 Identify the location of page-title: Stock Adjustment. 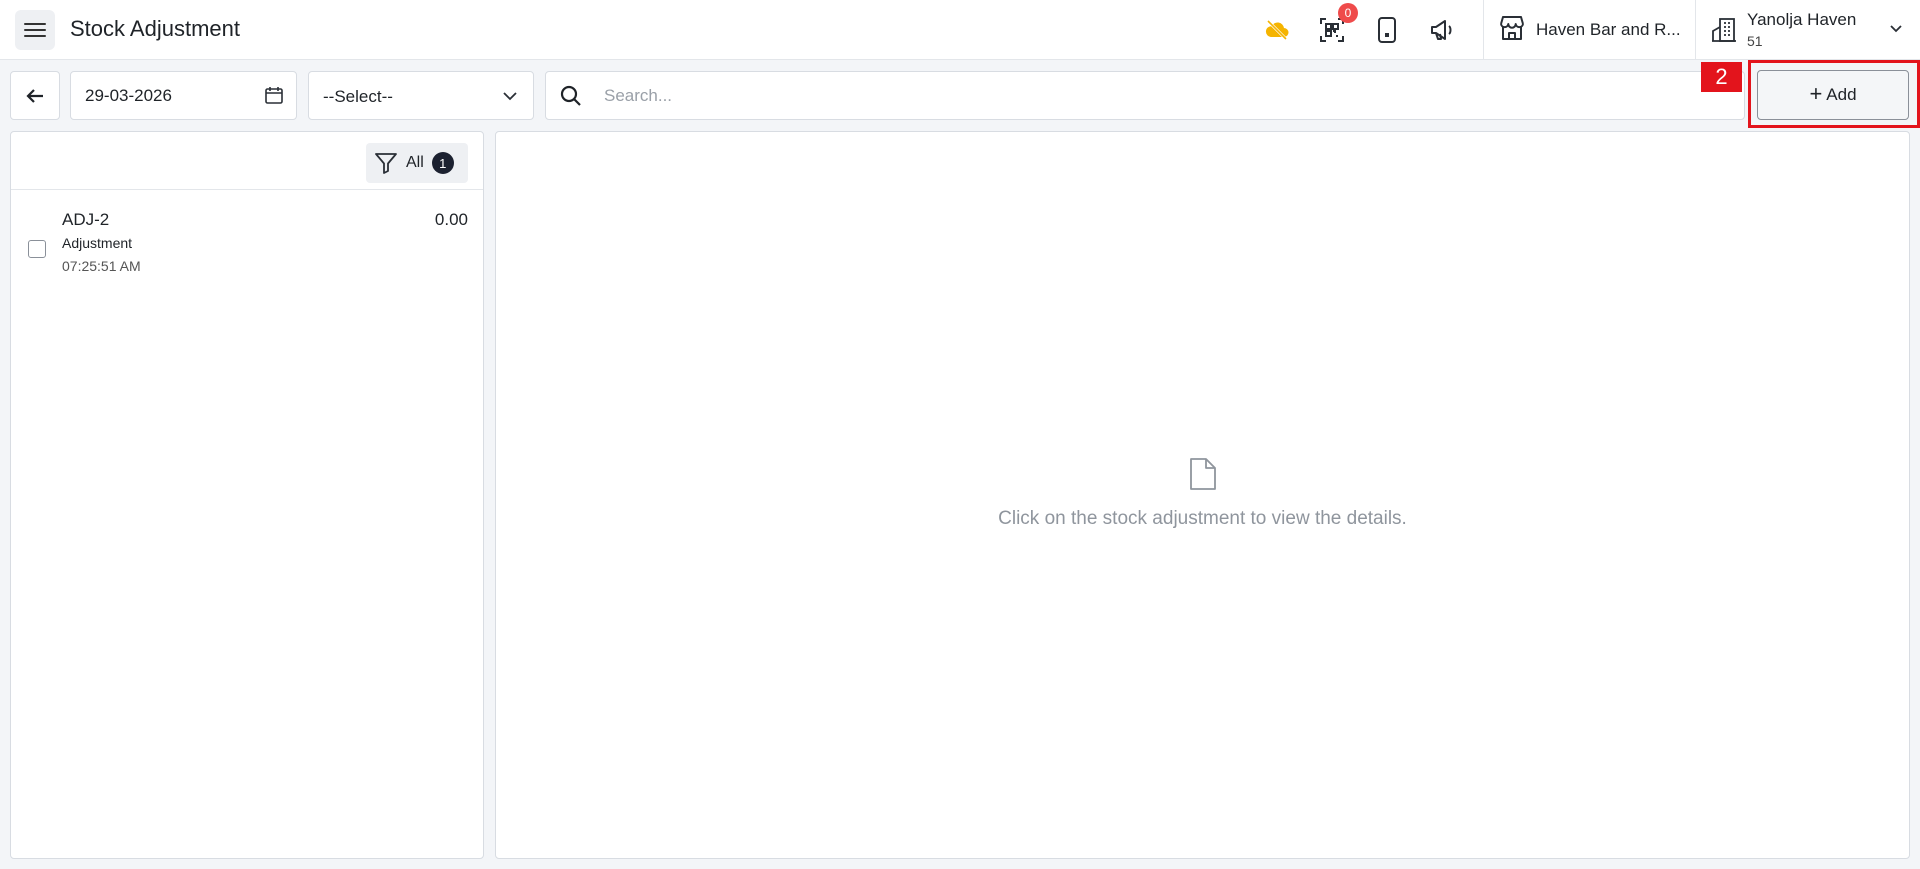
(155, 28).